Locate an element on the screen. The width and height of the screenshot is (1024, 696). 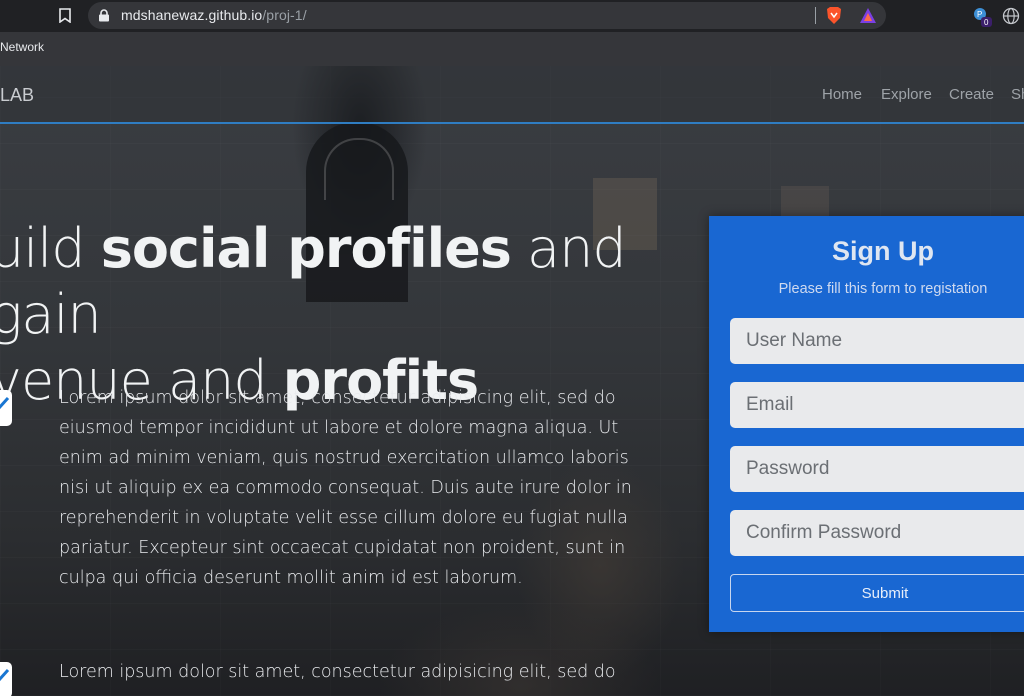
signup-subtitle: Please fill this form to registation is located at coordinates (883, 289).